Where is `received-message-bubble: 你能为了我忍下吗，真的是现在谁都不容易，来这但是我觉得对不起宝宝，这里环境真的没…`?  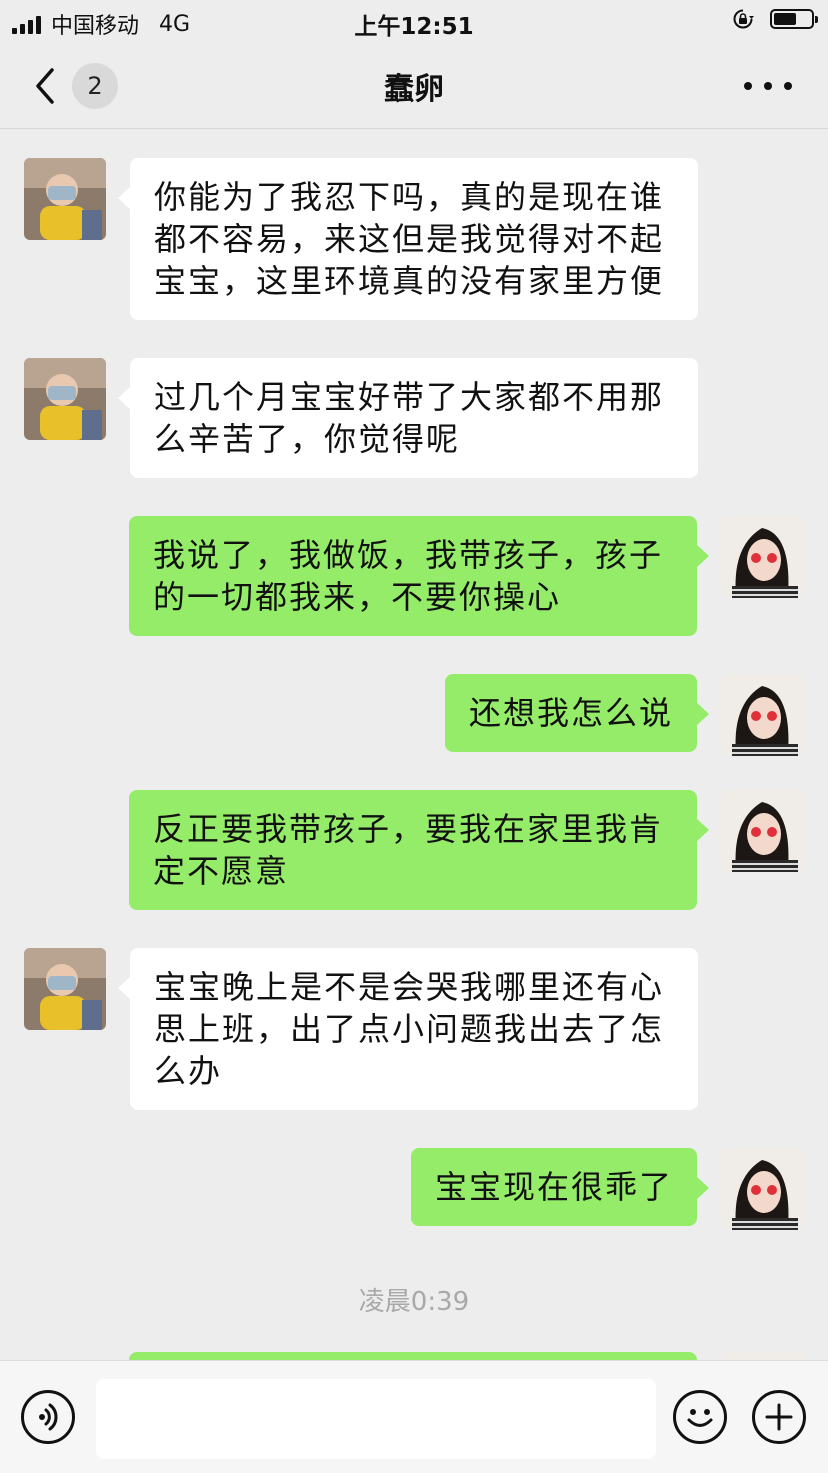
received-message-bubble: 你能为了我忍下吗，真的是现在谁都不容易，来这但是我觉得对不起宝宝，这里环境真的没… is located at coordinates (408, 239).